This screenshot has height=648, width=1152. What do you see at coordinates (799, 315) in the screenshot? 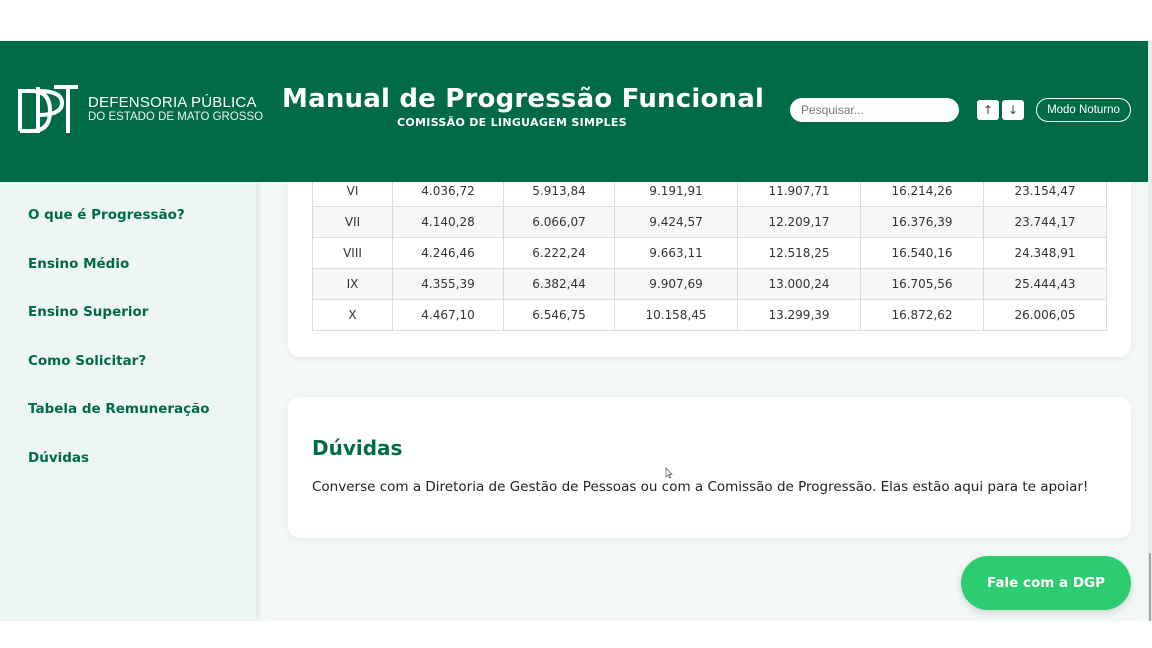
I see `table-cell-value: 13.299,39` at bounding box center [799, 315].